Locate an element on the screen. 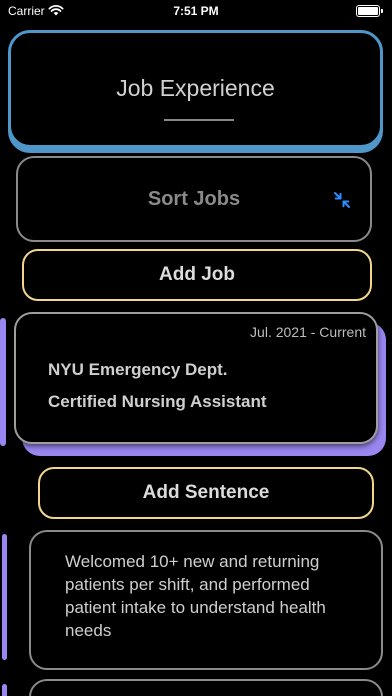 Image resolution: width=392 pixels, height=696 pixels. add-job-button: Add Job is located at coordinates (197, 275).